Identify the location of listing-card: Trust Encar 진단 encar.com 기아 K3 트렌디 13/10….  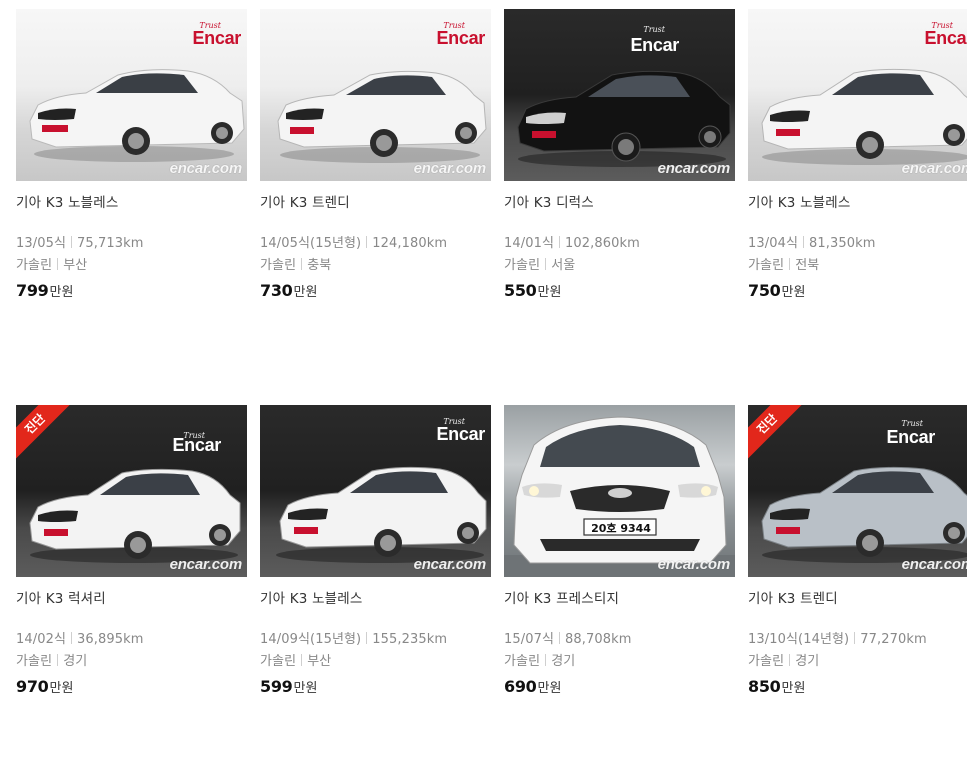
(857, 581).